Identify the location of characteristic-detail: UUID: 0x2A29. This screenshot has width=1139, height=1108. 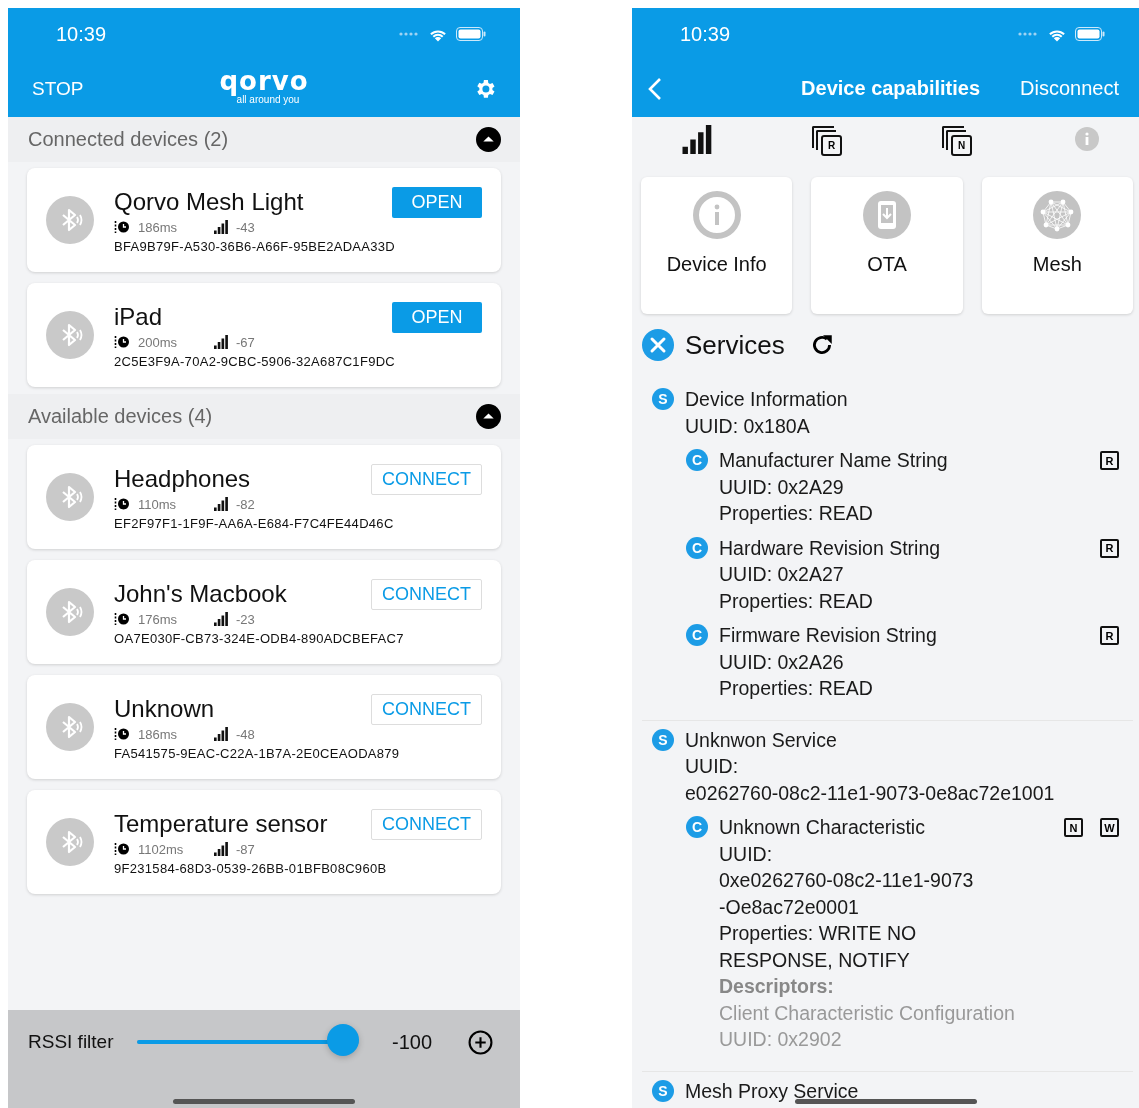
(781, 487).